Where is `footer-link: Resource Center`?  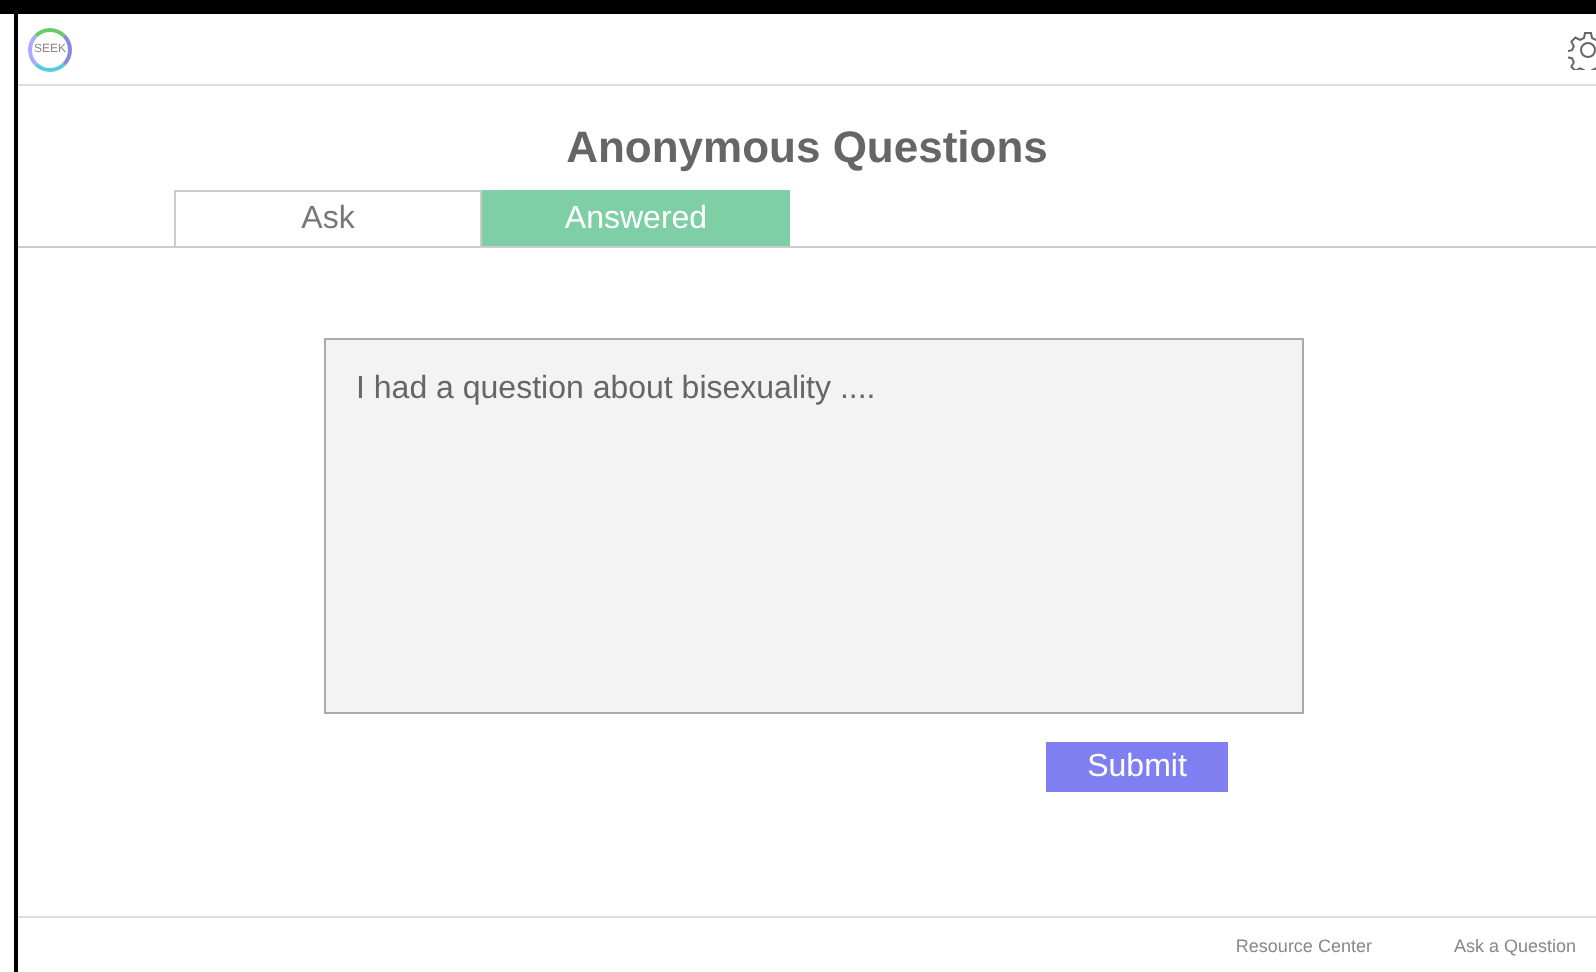 footer-link: Resource Center is located at coordinates (1303, 945).